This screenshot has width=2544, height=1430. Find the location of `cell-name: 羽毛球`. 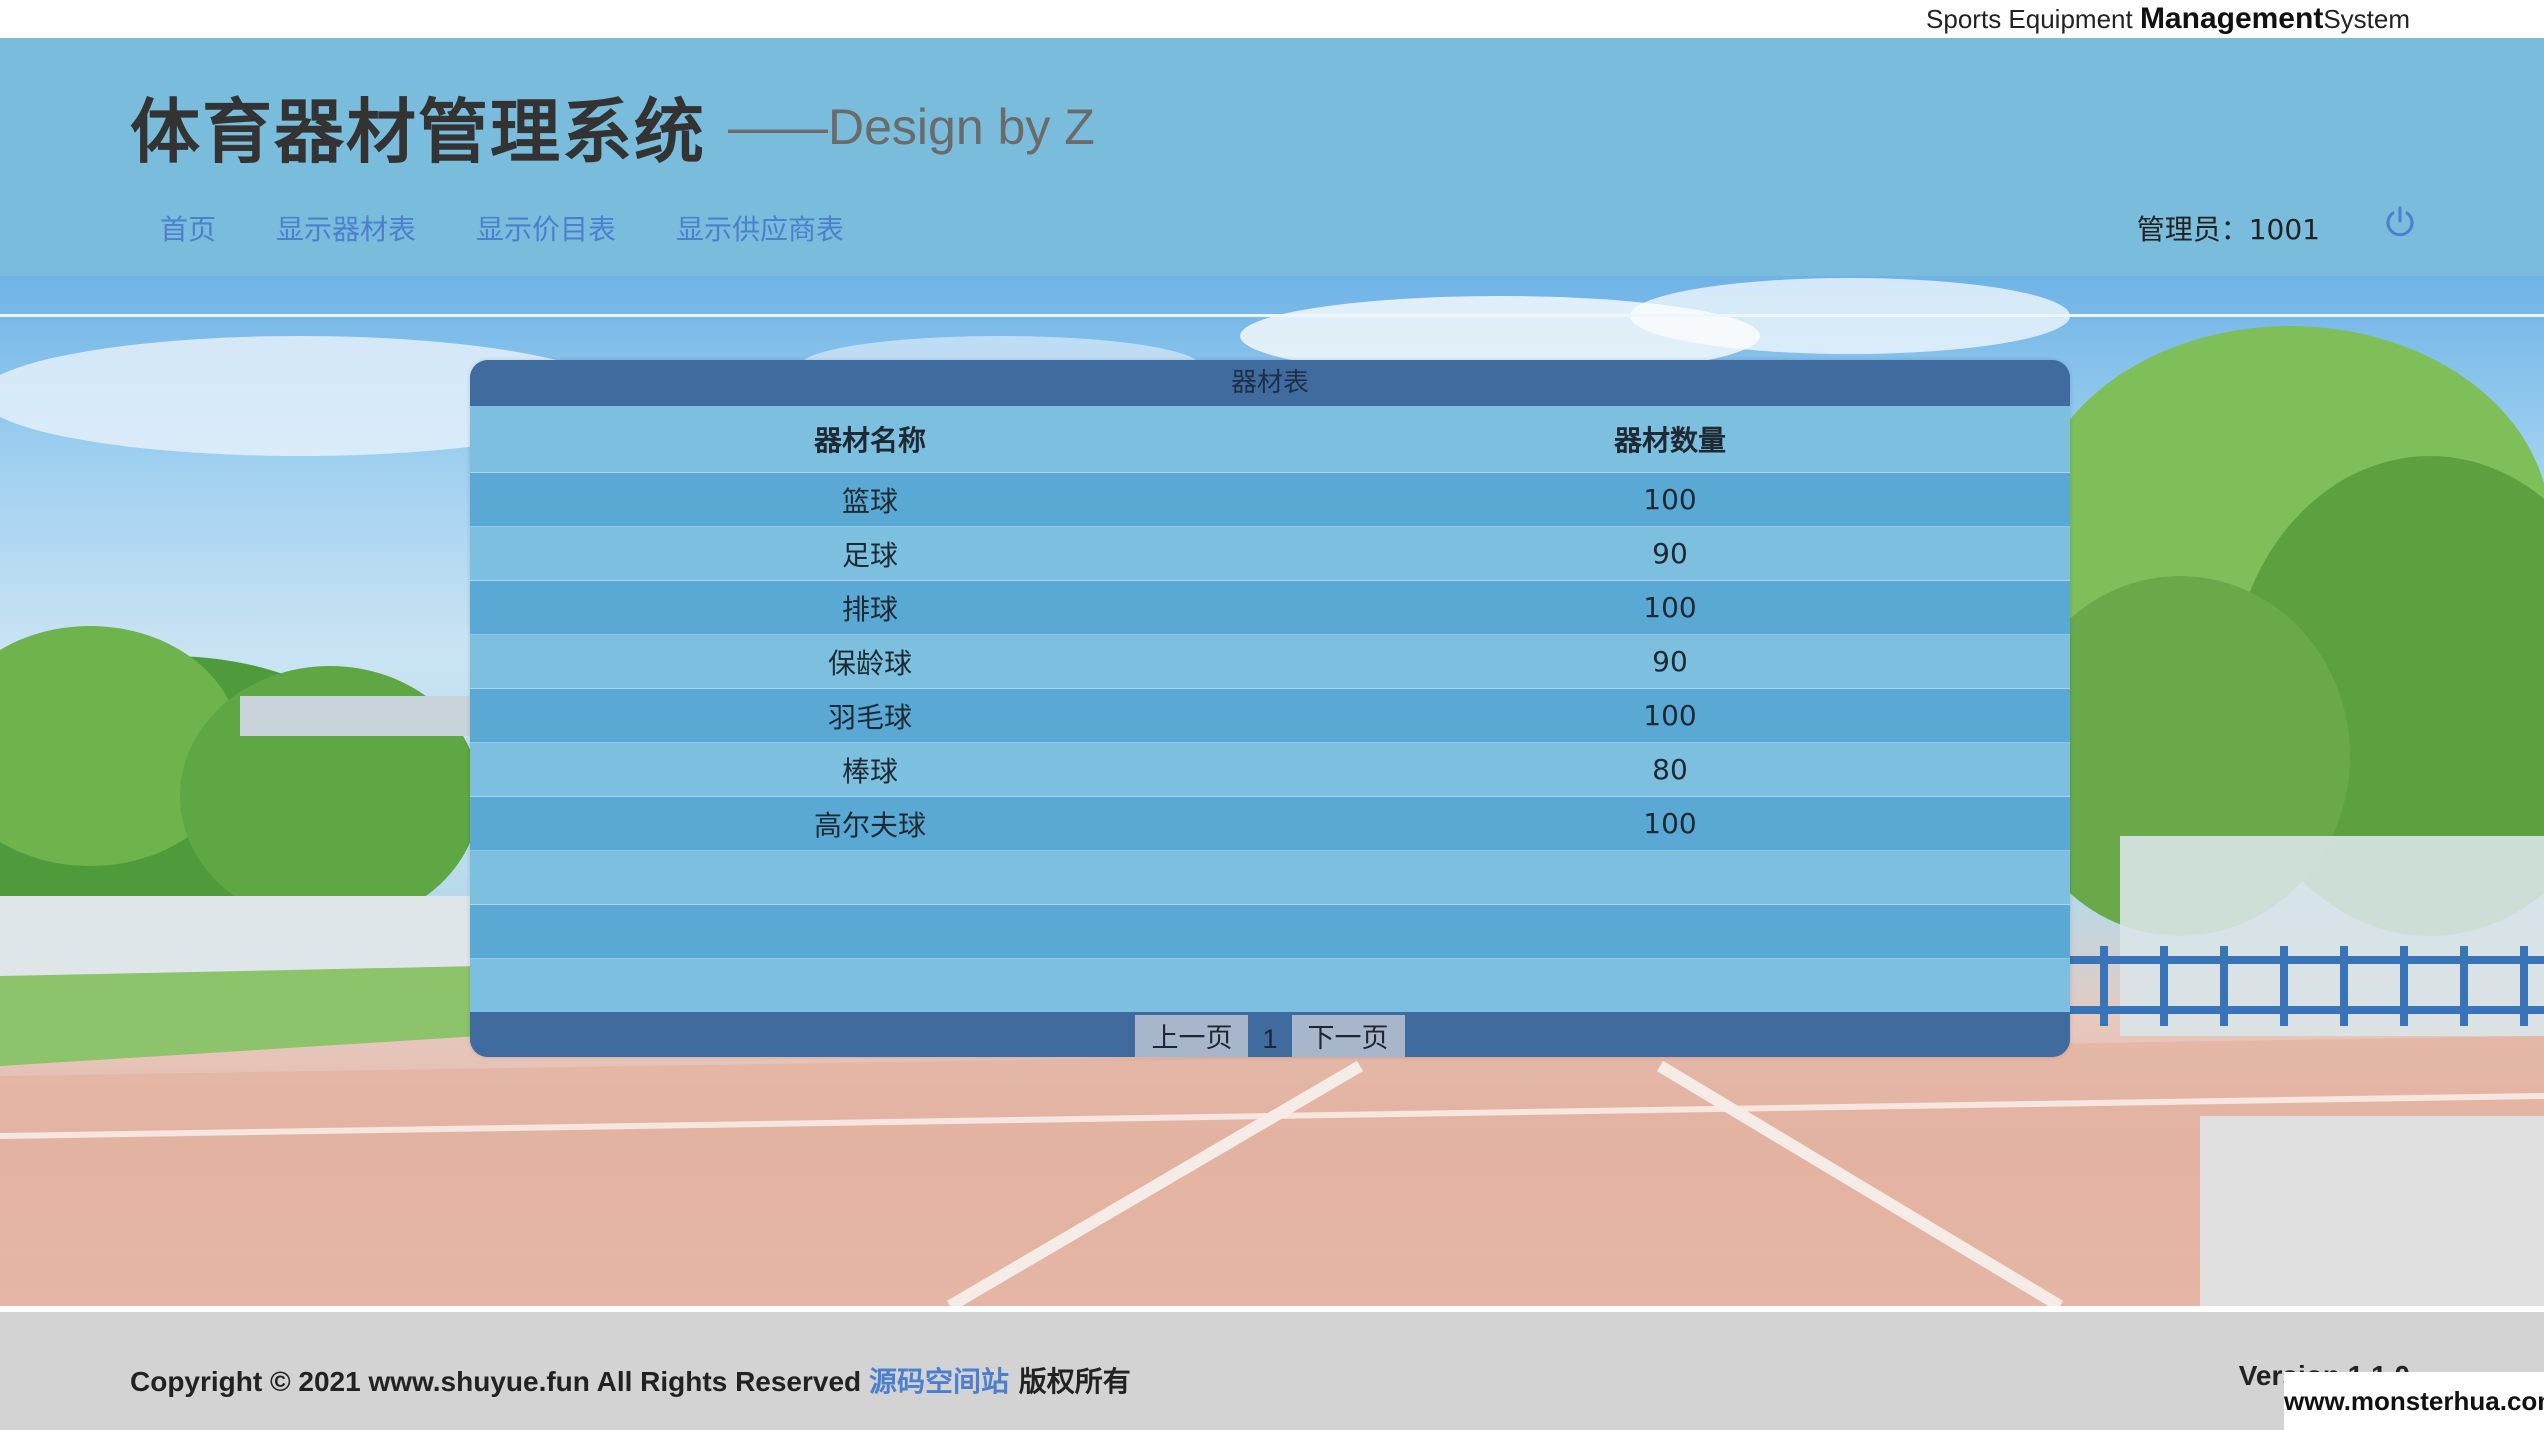

cell-name: 羽毛球 is located at coordinates (869, 717).